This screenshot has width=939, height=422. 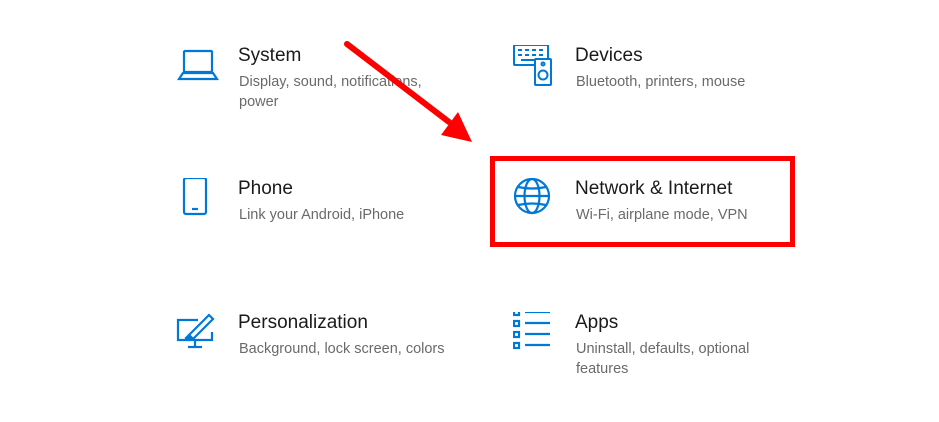 I want to click on tile-title: Personalization, so click(x=303, y=322).